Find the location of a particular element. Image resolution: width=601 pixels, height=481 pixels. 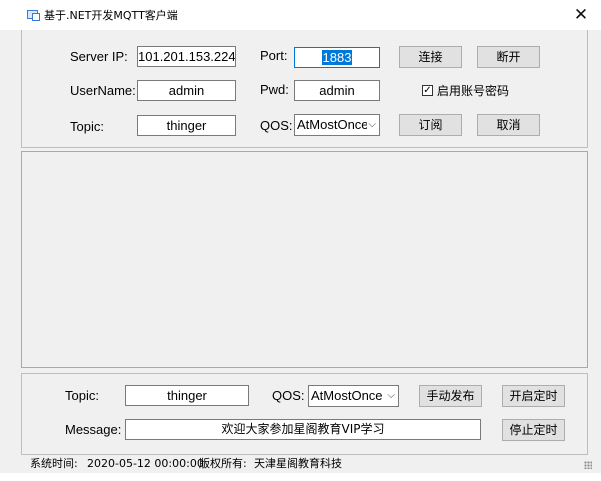

close-icon: ✕ is located at coordinates (581, 15).